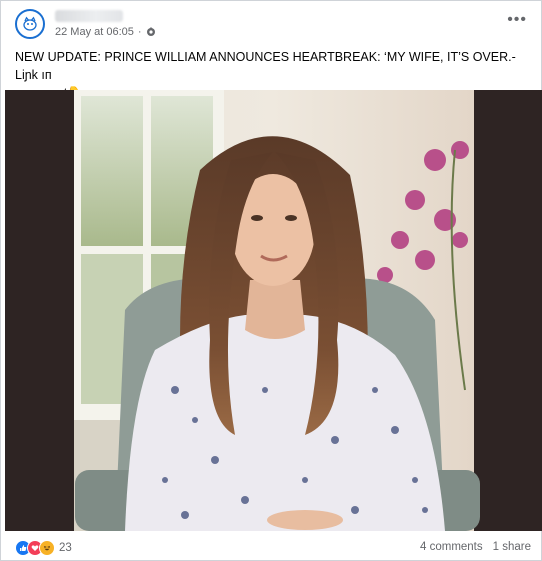 The width and height of the screenshot is (542, 561). Describe the element at coordinates (47, 548) in the screenshot. I see `haha-reaction-icon` at that location.